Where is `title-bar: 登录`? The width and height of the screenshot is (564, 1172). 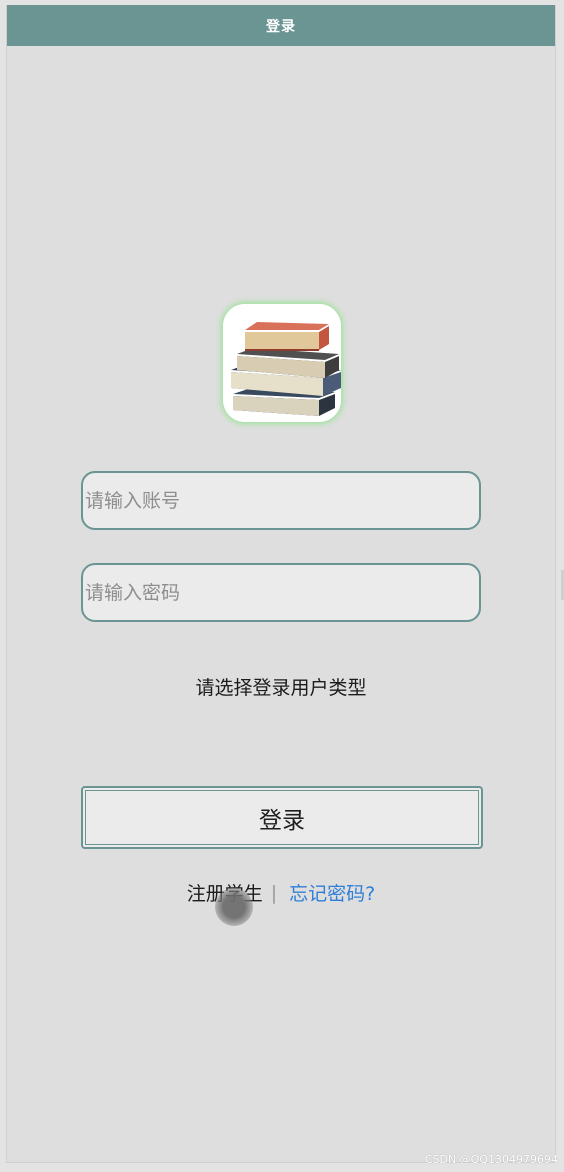 title-bar: 登录 is located at coordinates (281, 25).